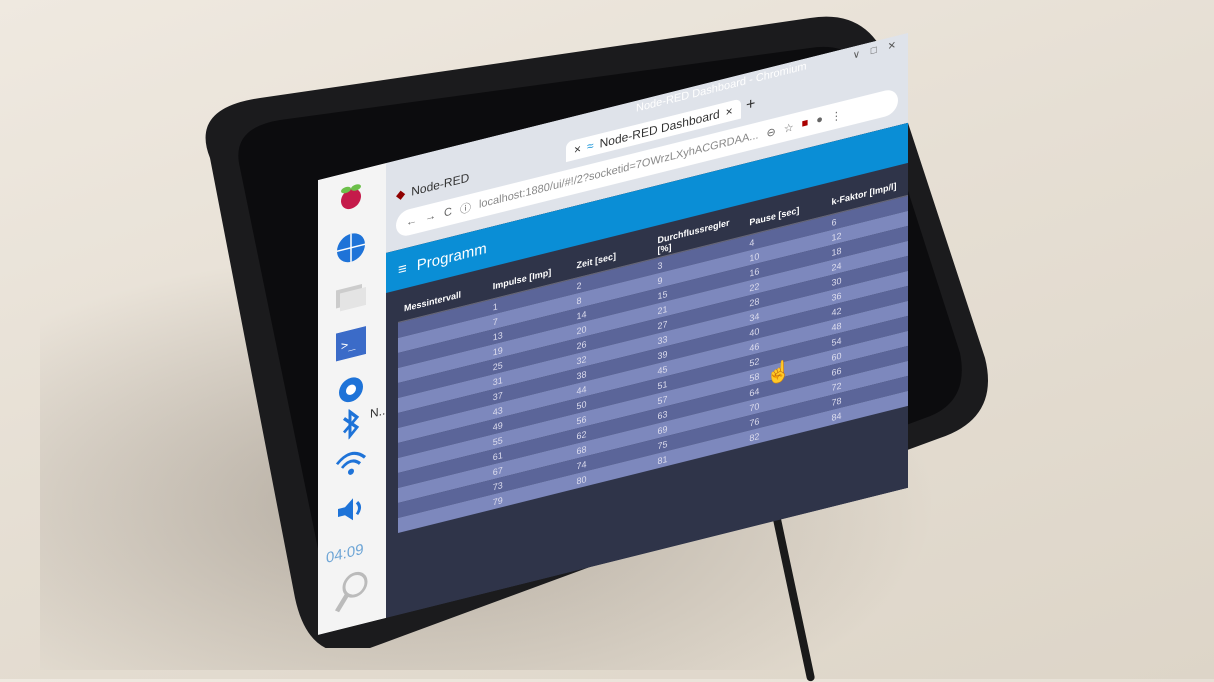 Image resolution: width=1214 pixels, height=682 pixels. What do you see at coordinates (351, 295) in the screenshot?
I see `file-manager-icon` at bounding box center [351, 295].